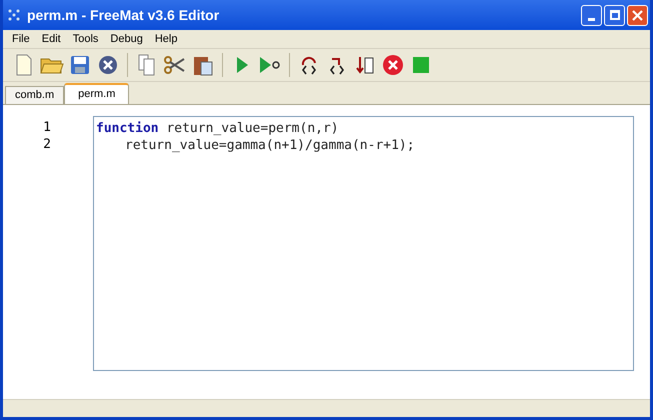  I want to click on close-icon, so click(637, 15).